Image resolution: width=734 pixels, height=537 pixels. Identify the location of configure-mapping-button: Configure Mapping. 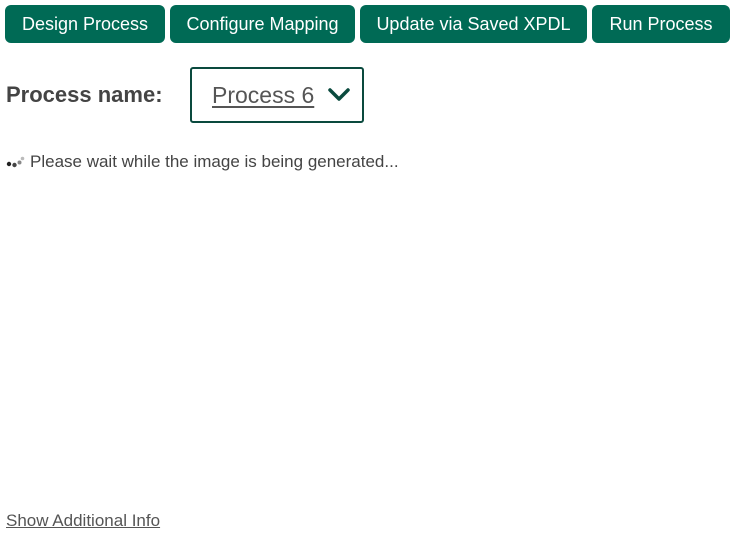
(262, 24).